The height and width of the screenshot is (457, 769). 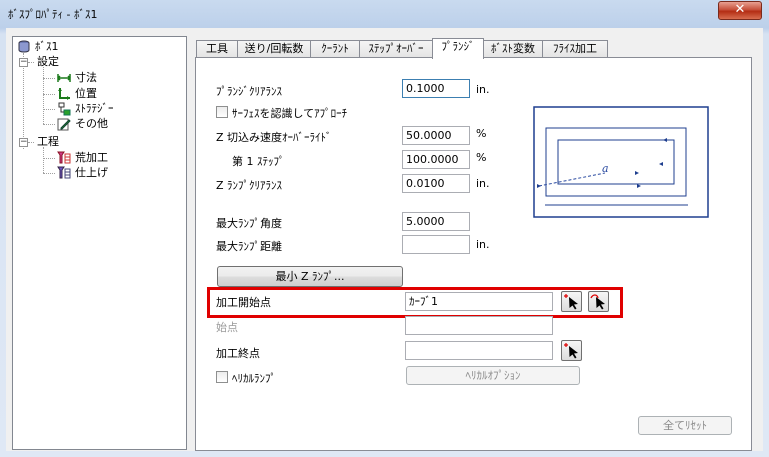 I want to click on roughing-tool-icon, so click(x=64, y=157).